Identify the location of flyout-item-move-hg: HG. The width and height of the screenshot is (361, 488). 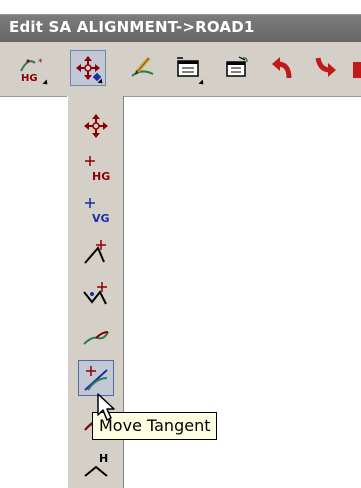
(96, 168).